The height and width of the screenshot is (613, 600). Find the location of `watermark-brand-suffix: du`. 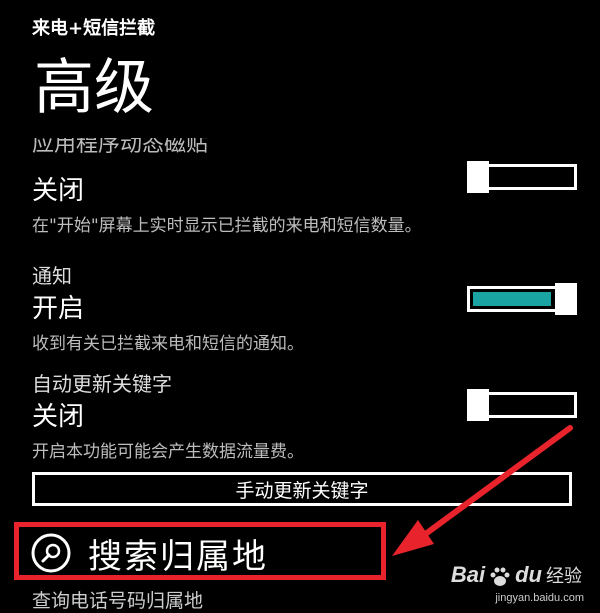

watermark-brand-suffix: du is located at coordinates (528, 574).